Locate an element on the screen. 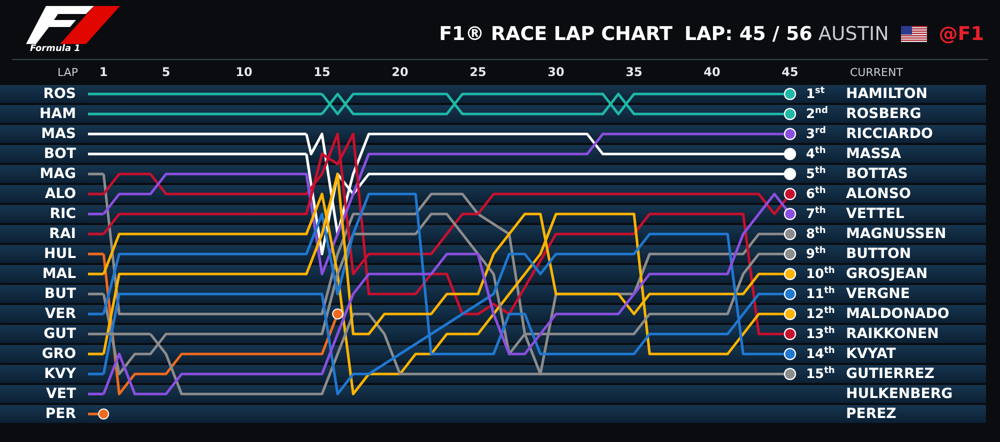 The width and height of the screenshot is (1000, 442). position-label: 2$^{nd}$ is located at coordinates (817, 114).